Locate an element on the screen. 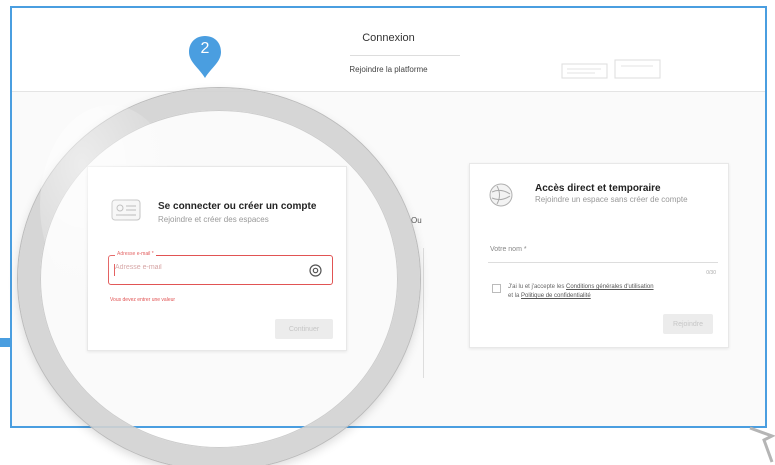 The width and height of the screenshot is (775, 465). id-card-icon is located at coordinates (126, 210).